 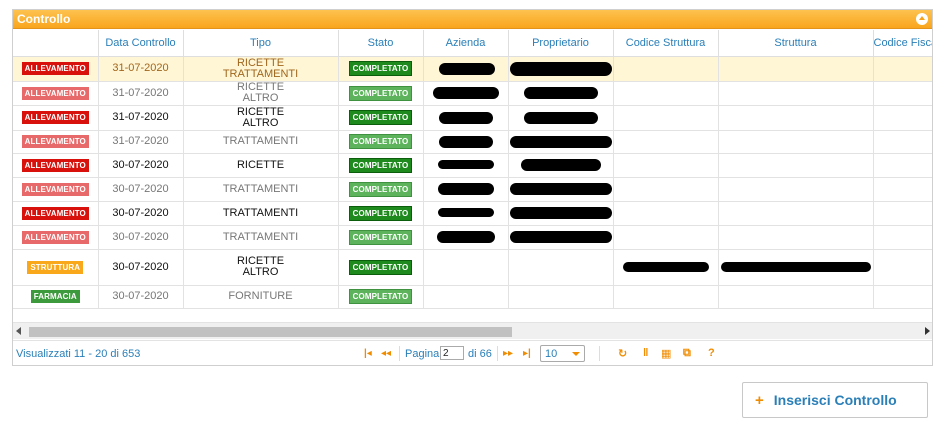 I want to click on column-header-struttura: Struttura, so click(x=796, y=43).